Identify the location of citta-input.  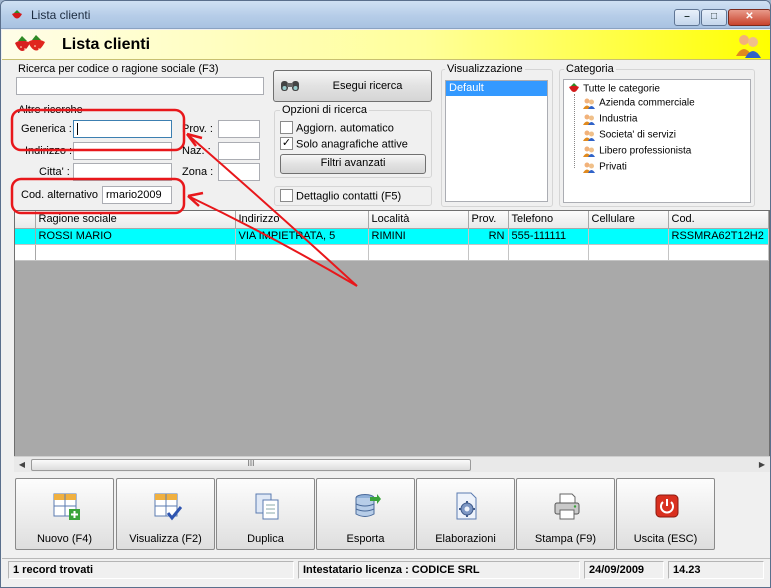
(122, 172).